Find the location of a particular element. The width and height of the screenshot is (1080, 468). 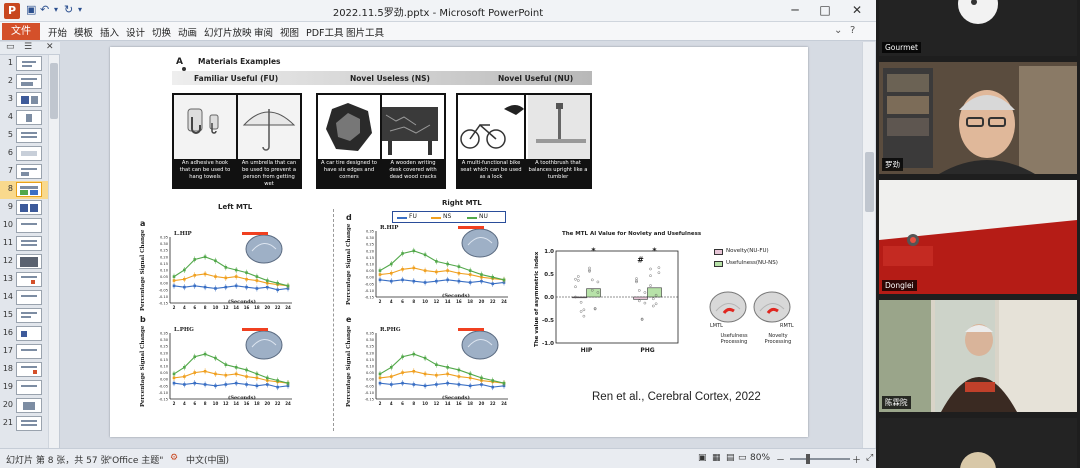

legend-novelty-swatch is located at coordinates (718, 252).